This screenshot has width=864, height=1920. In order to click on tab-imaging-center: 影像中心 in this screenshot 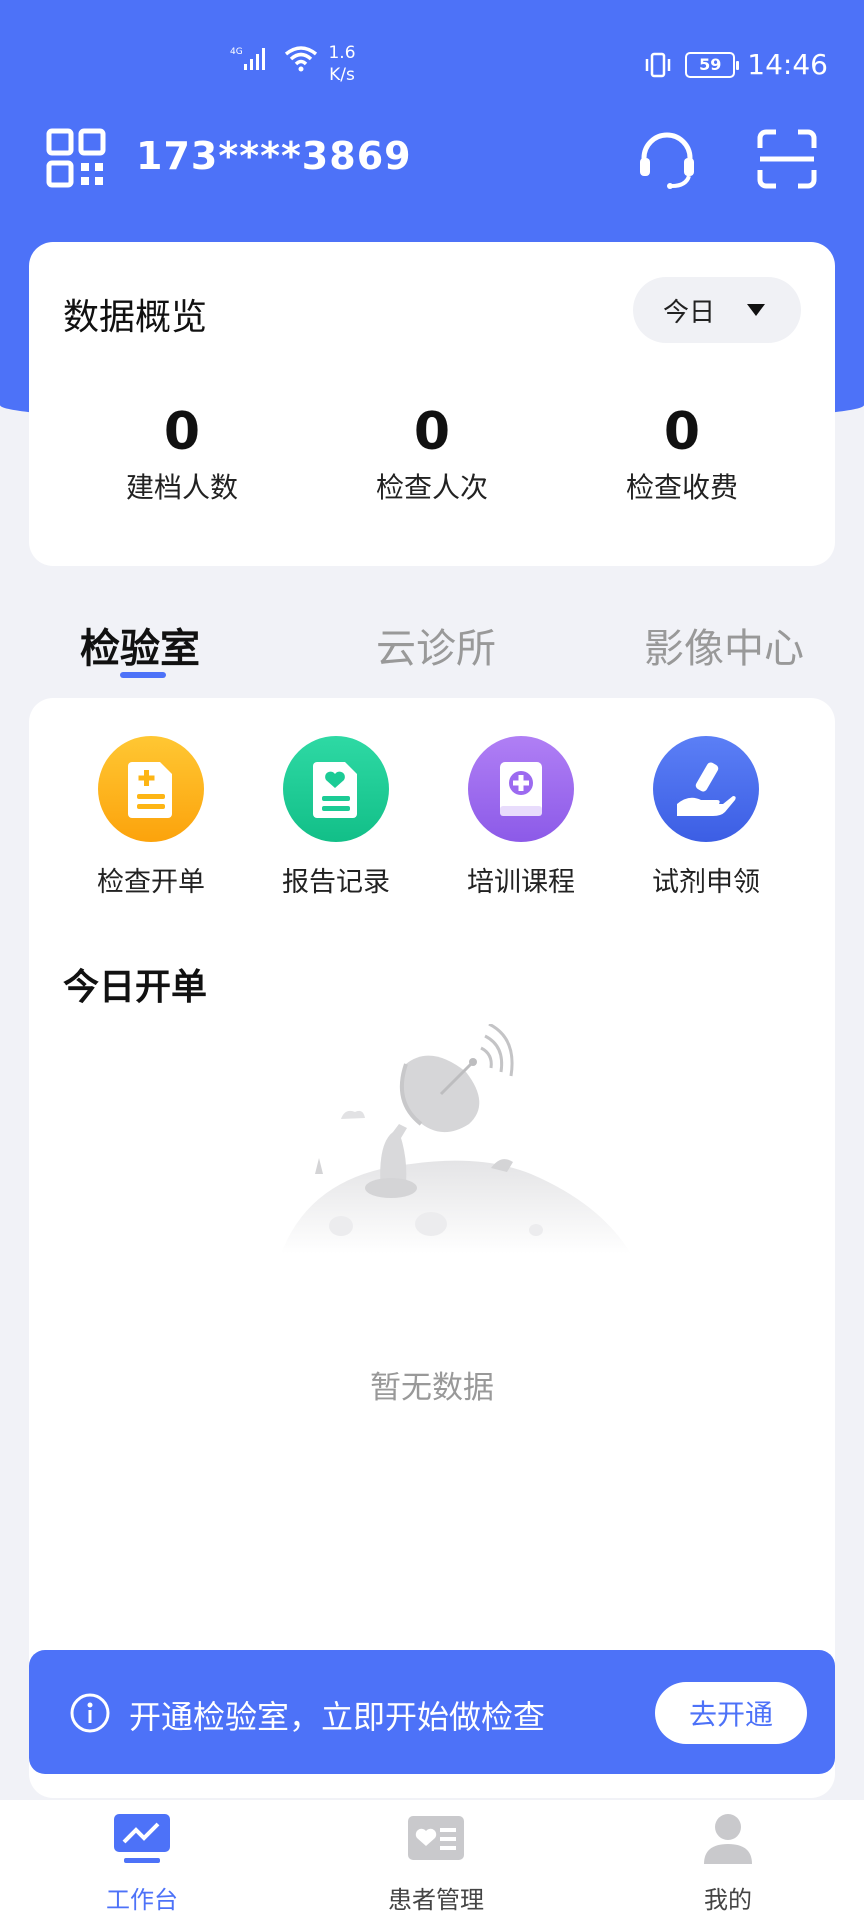, I will do `click(724, 645)`.